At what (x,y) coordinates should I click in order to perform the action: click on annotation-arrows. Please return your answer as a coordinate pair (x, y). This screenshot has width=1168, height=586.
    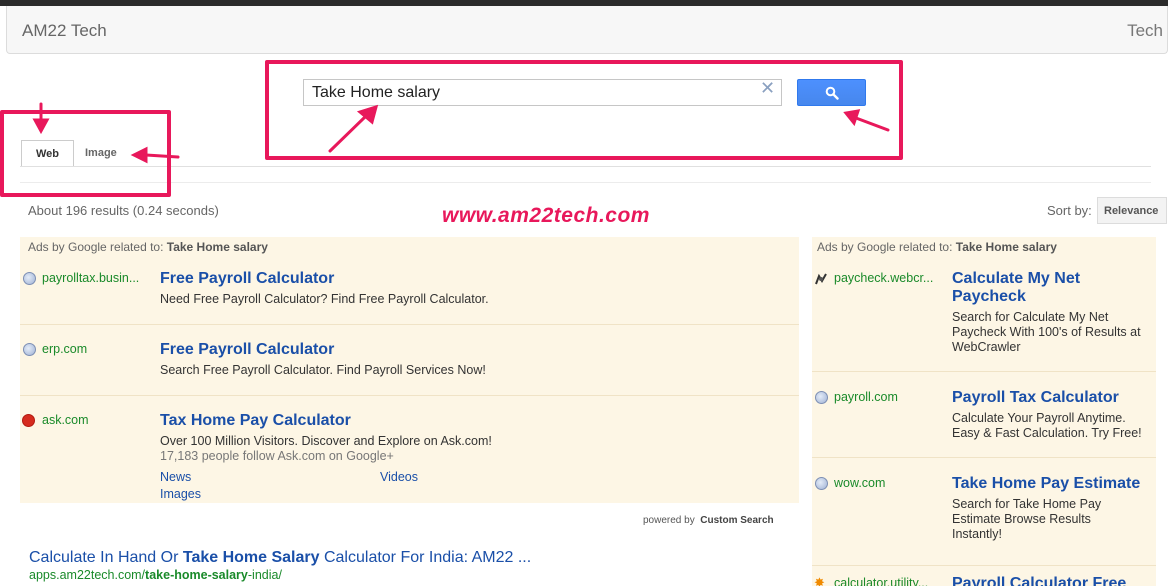
    Looking at the image, I should click on (461, 133).